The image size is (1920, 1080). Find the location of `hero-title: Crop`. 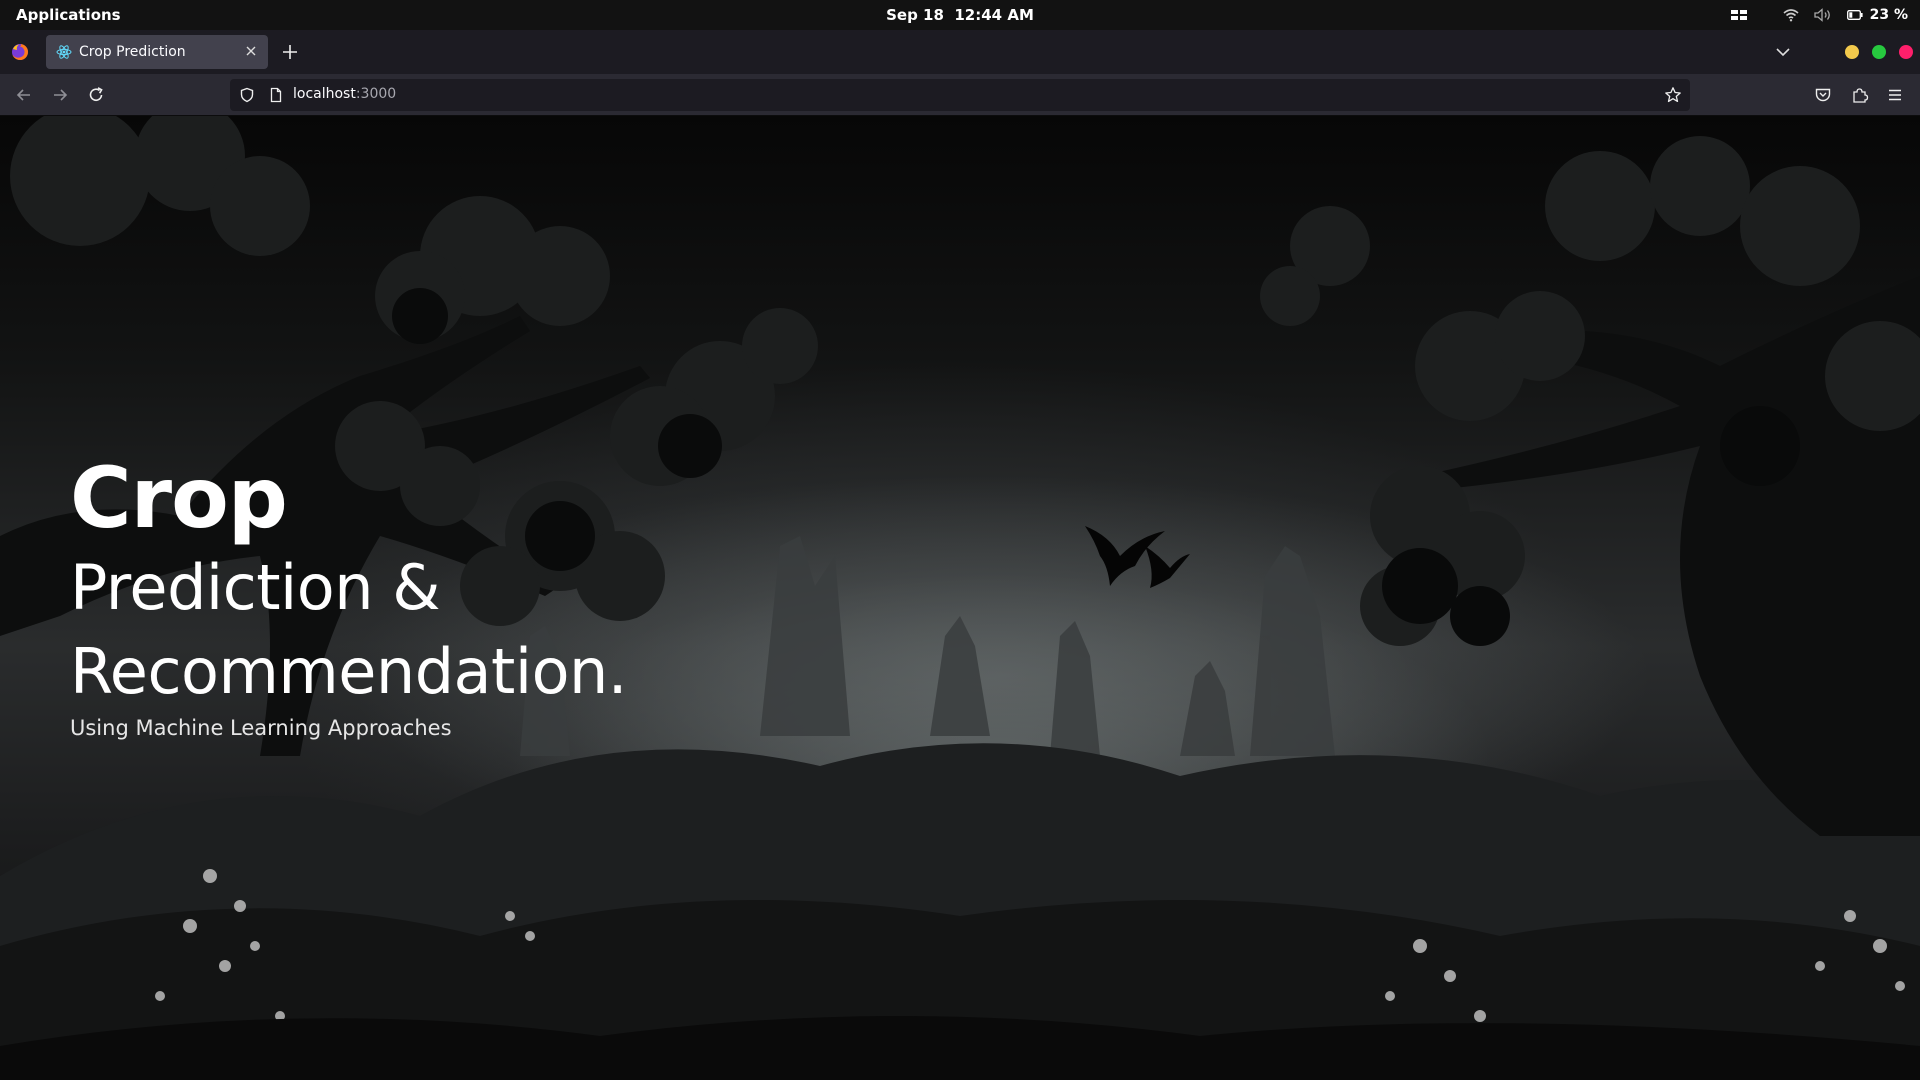

hero-title: Crop is located at coordinates (179, 498).